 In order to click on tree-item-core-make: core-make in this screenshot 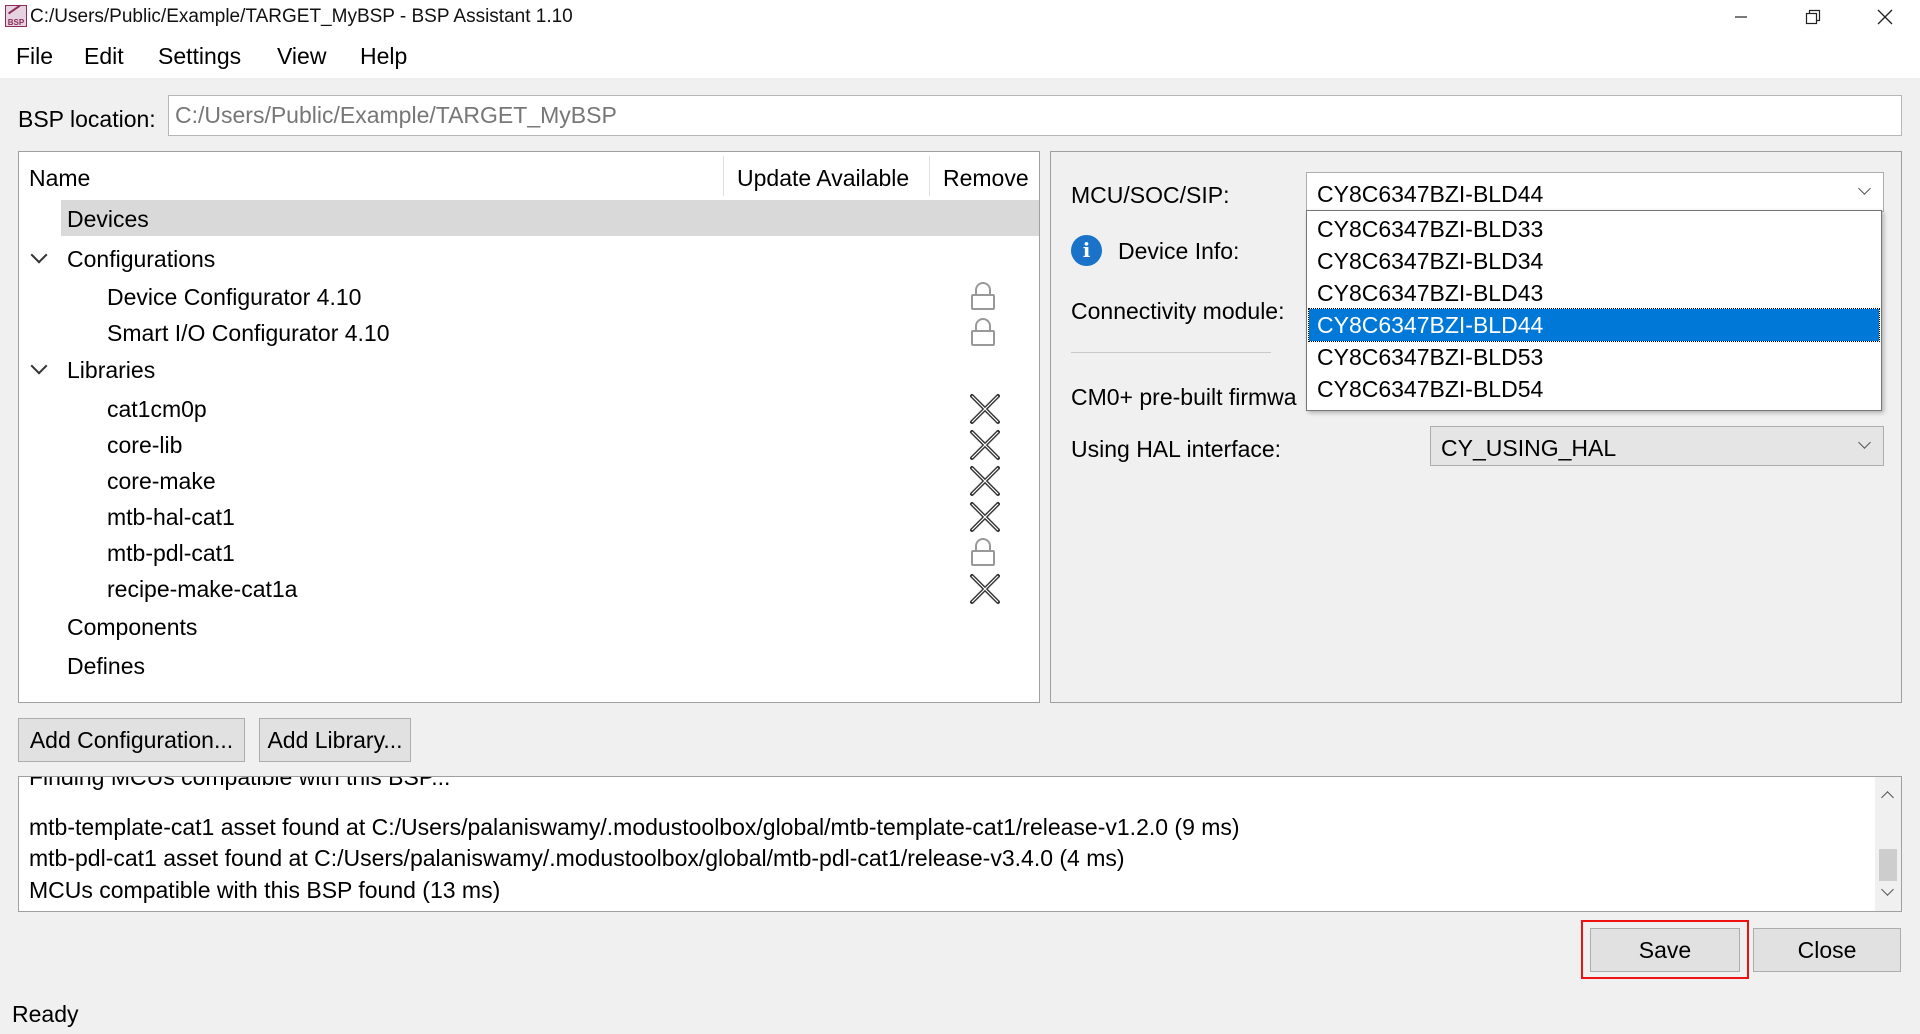, I will do `click(529, 480)`.